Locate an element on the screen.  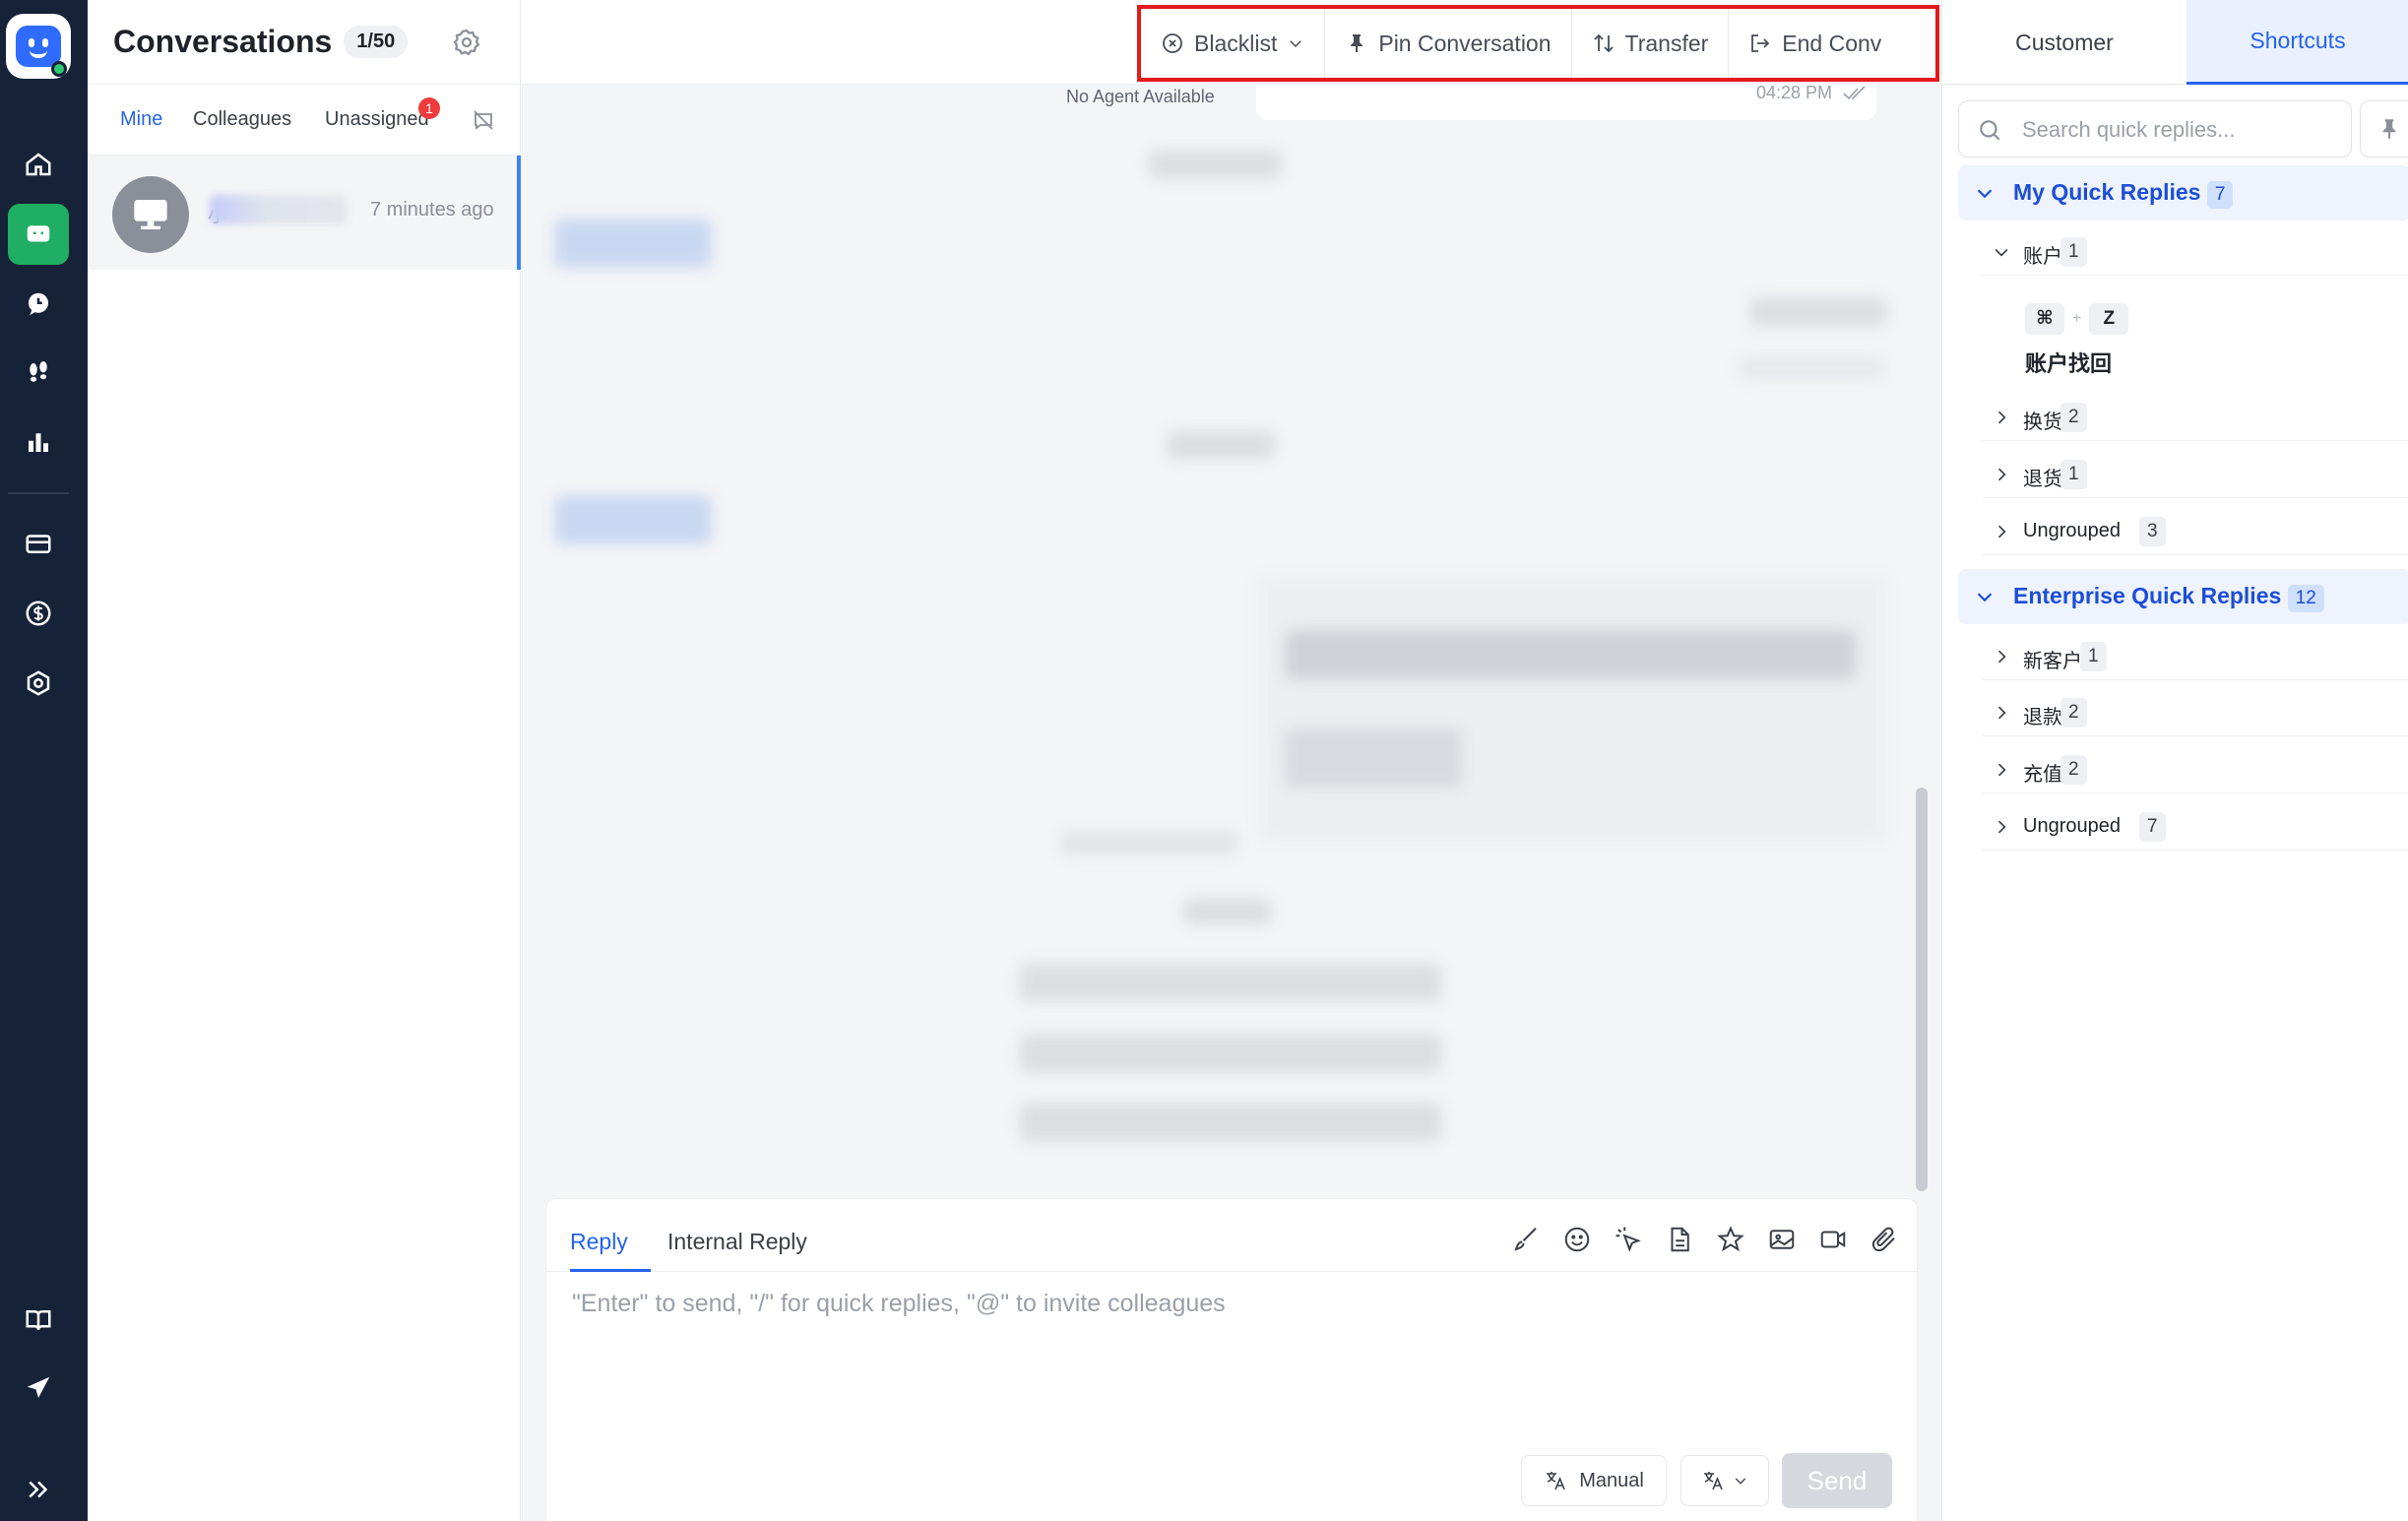
billing-card-icon is located at coordinates (38, 543).